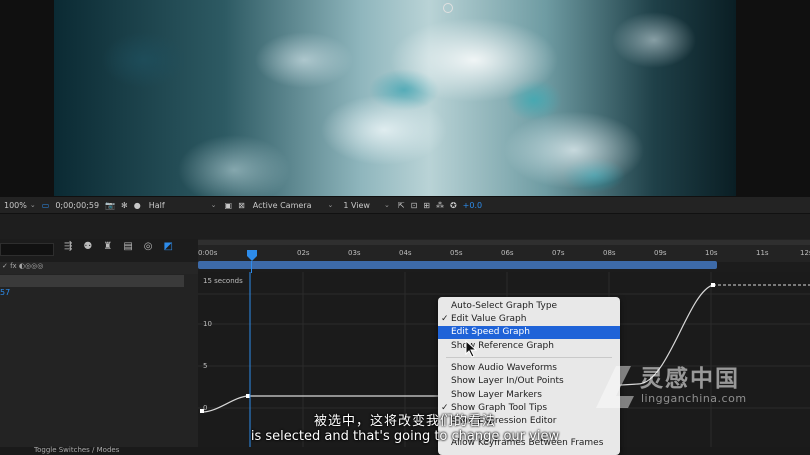 The height and width of the screenshot is (455, 810). I want to click on region-of-interest-icon: ▭, so click(46, 205).